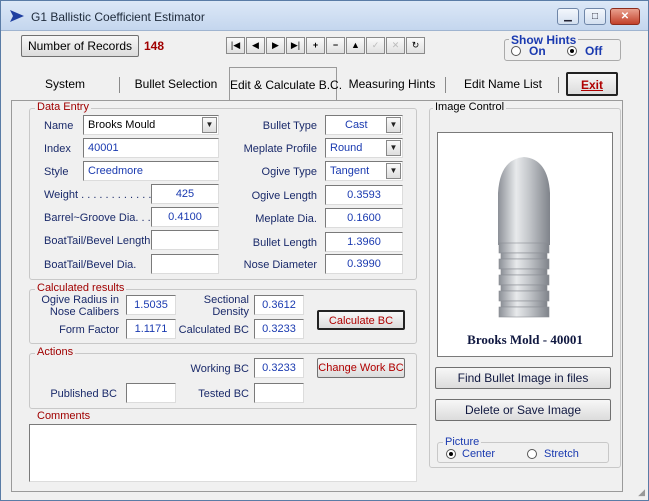 Image resolution: width=649 pixels, height=501 pixels. What do you see at coordinates (89, 330) in the screenshot?
I see `form-factor-label: Form Factor` at bounding box center [89, 330].